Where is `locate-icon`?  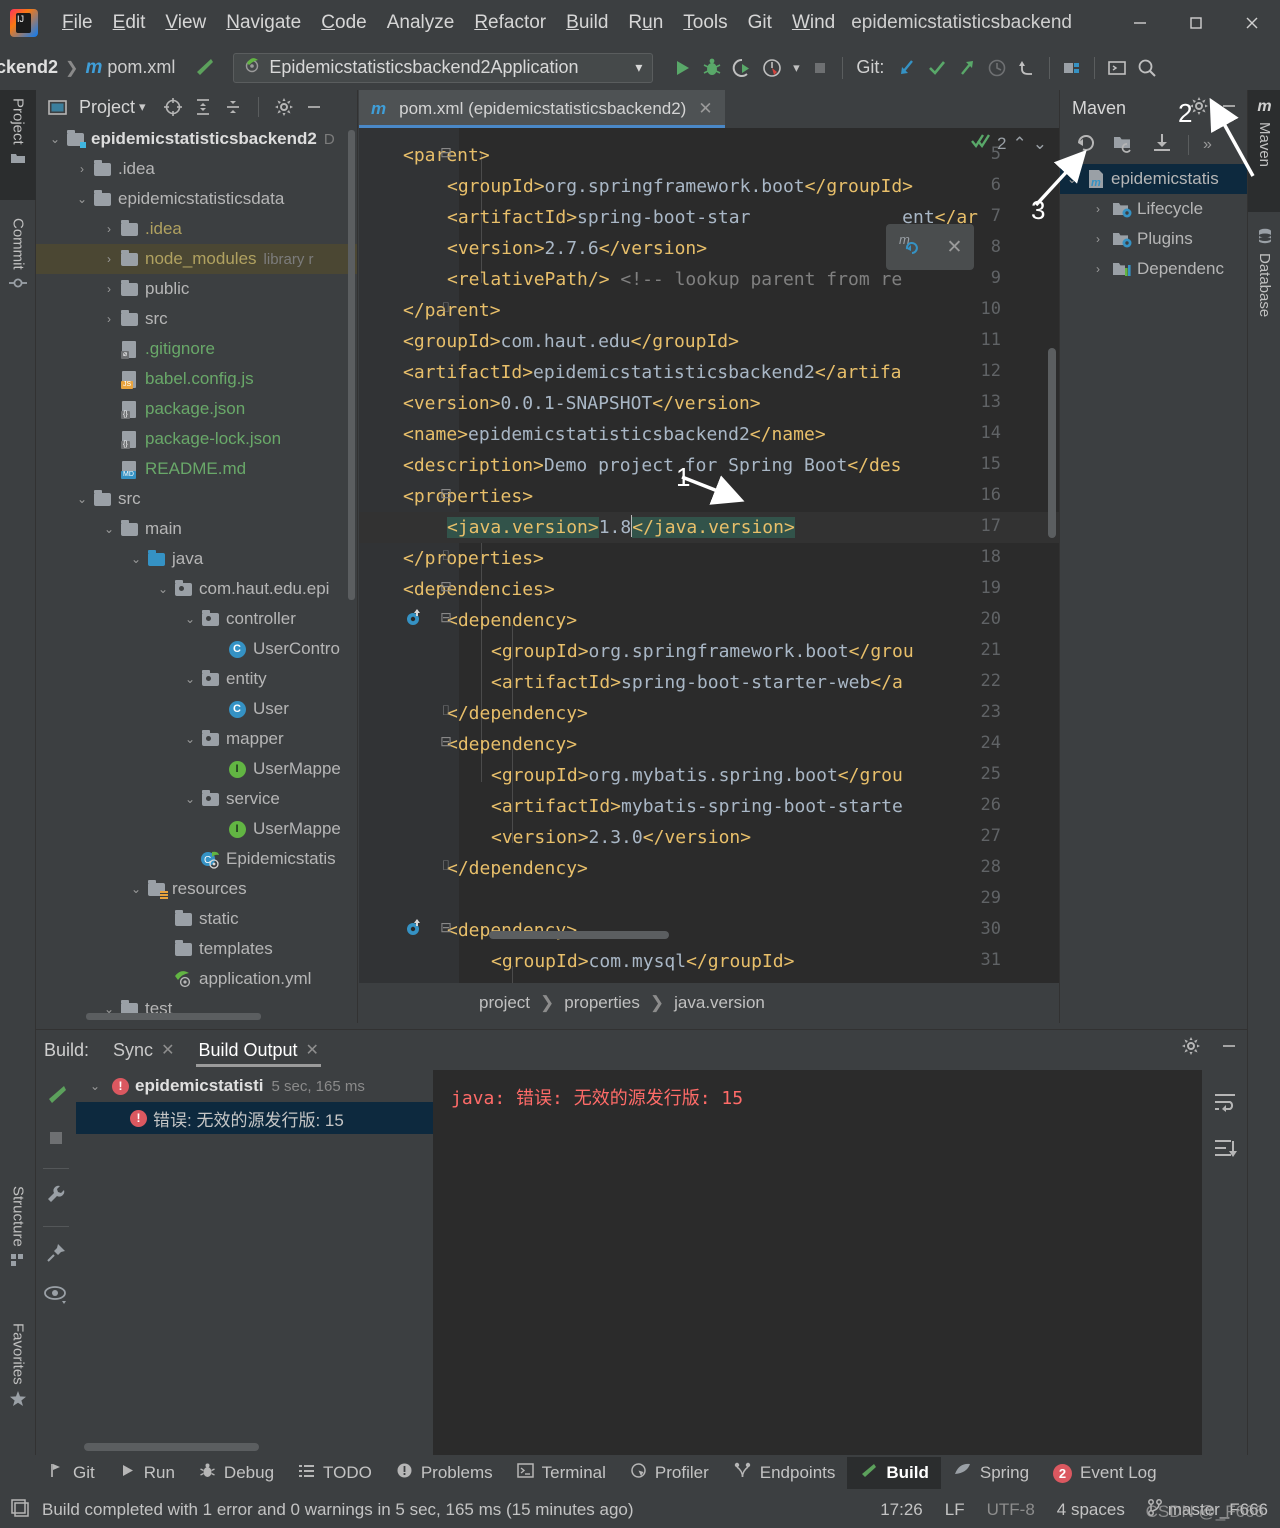
locate-icon is located at coordinates (173, 107).